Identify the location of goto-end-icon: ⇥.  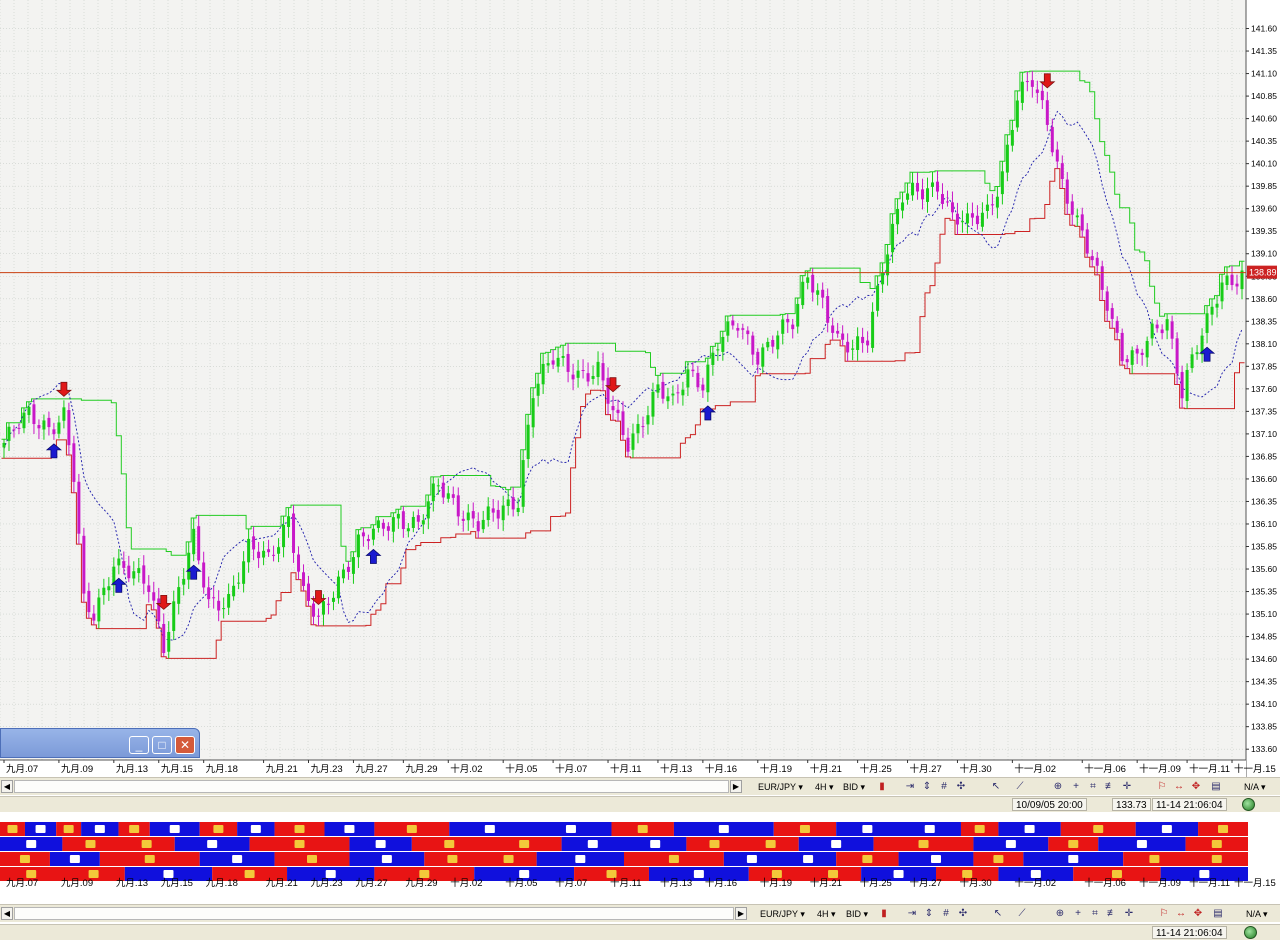
(910, 787).